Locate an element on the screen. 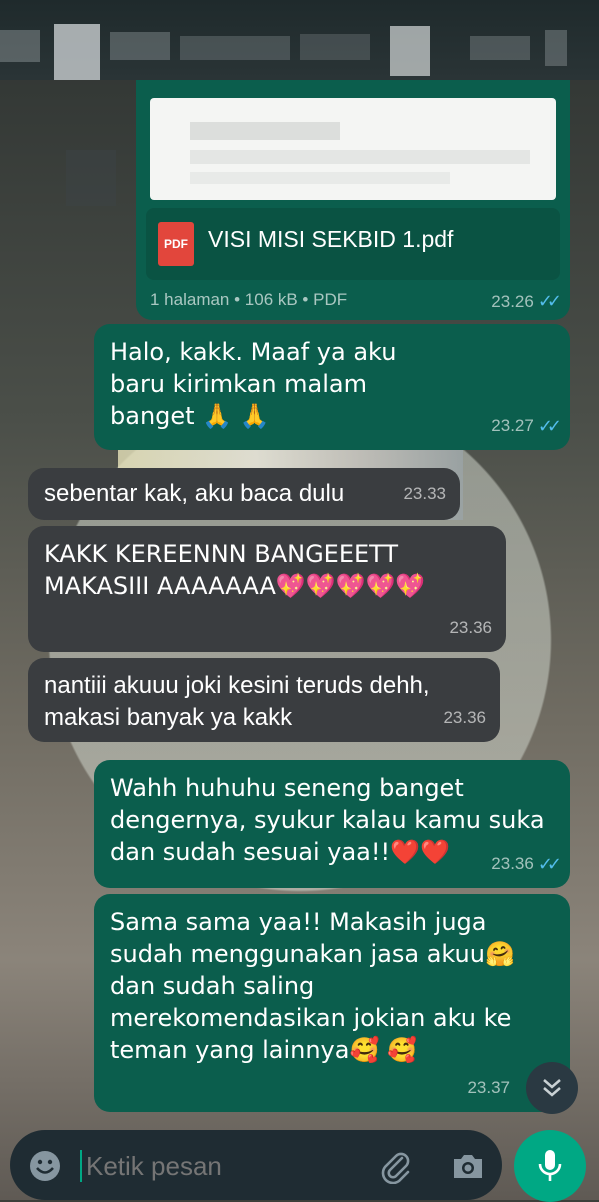 The height and width of the screenshot is (1202, 599). document-meta: 1 halaman • 106 kB • PDF is located at coordinates (249, 299).